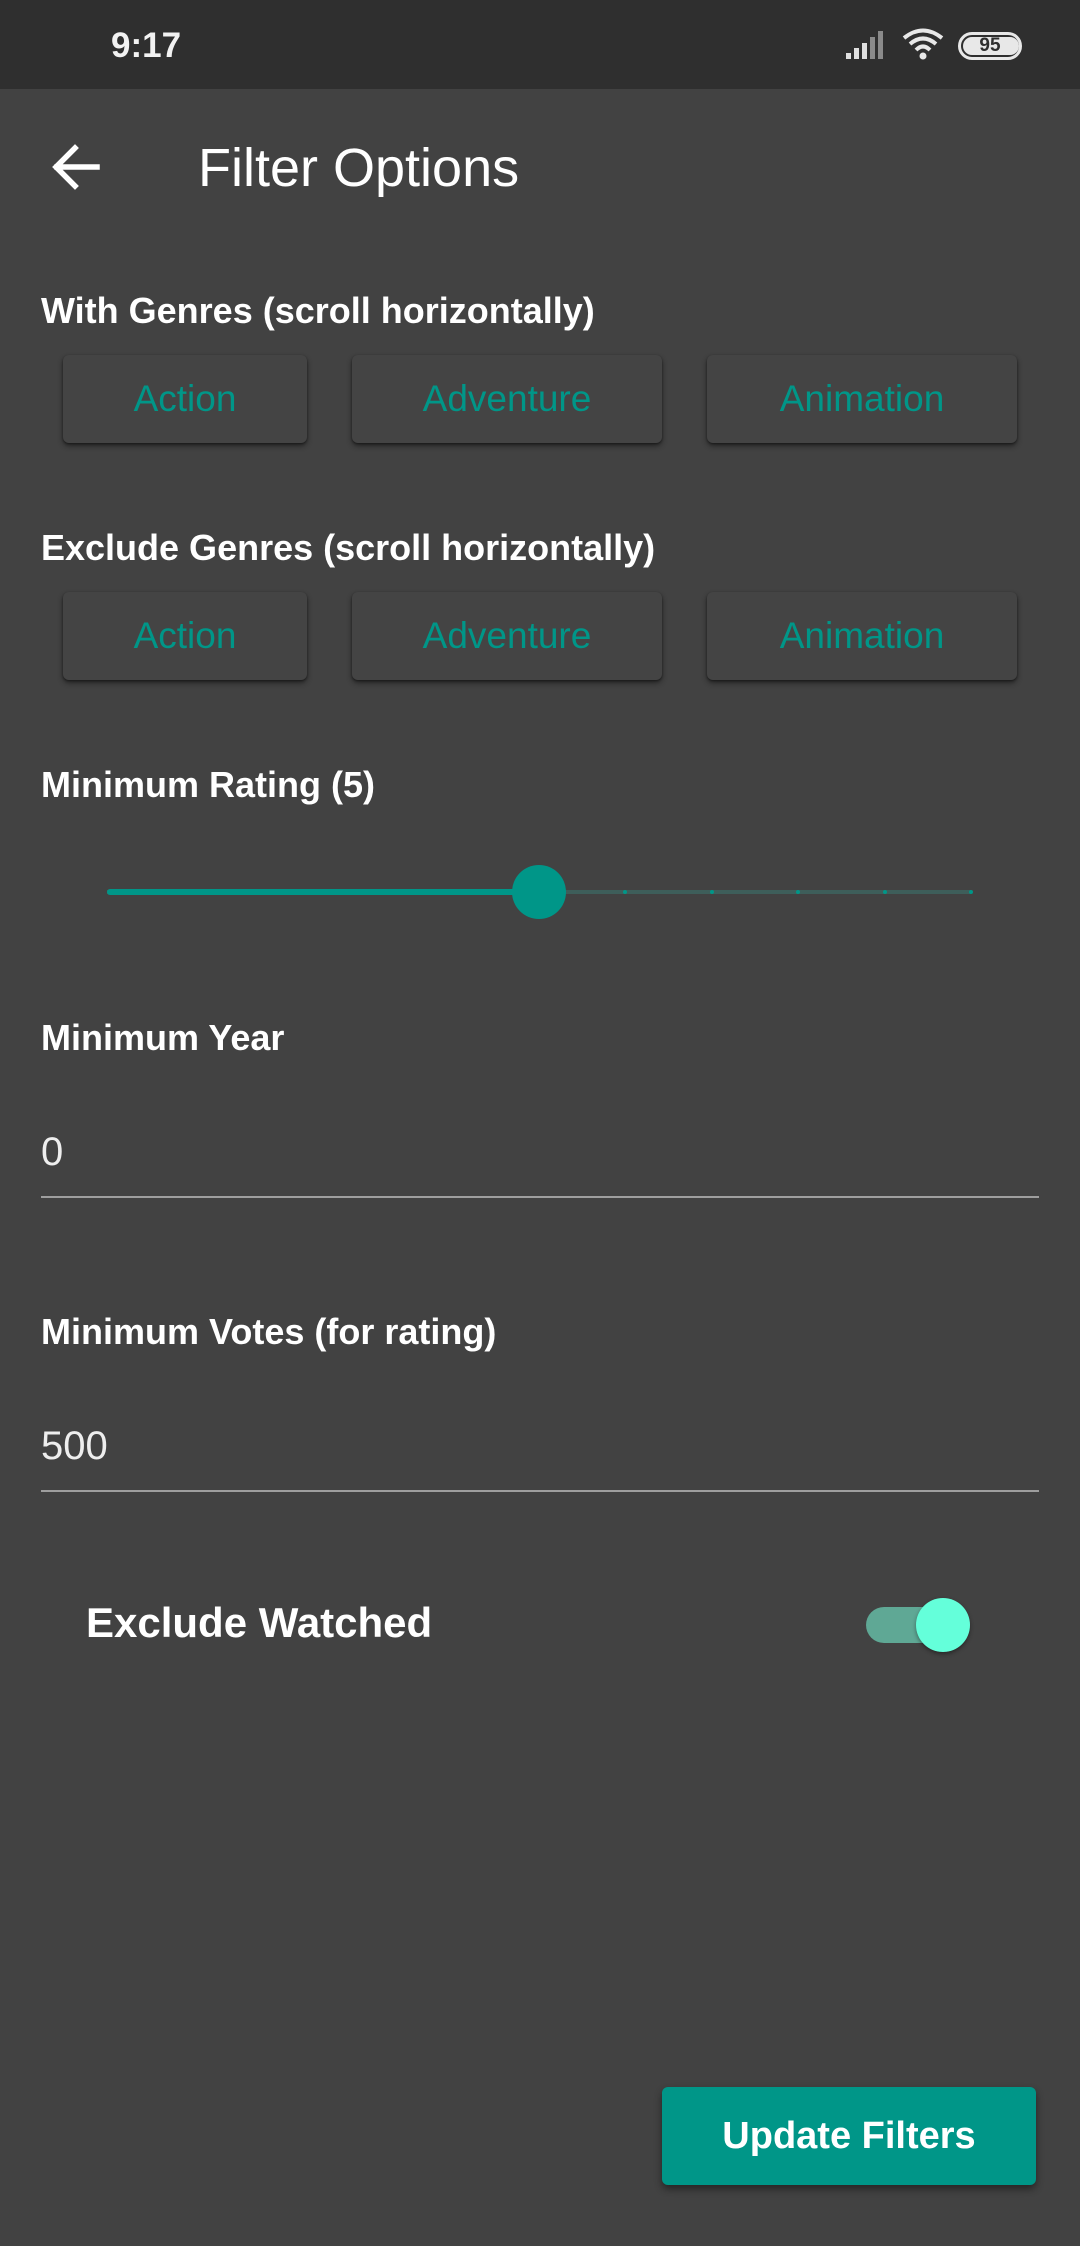 The height and width of the screenshot is (2246, 1080). Describe the element at coordinates (862, 636) in the screenshot. I see `exclude-genre-chip-animation: Animation` at that location.